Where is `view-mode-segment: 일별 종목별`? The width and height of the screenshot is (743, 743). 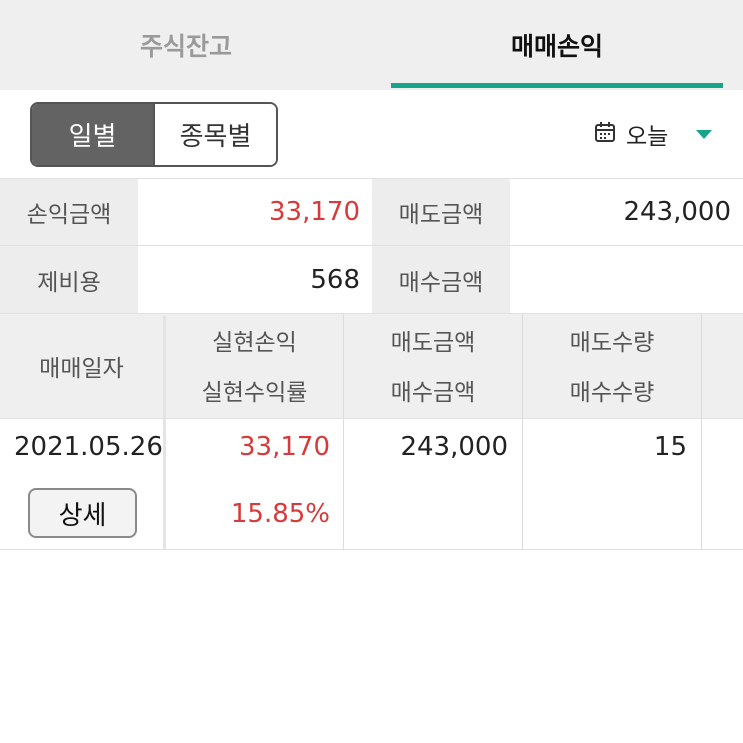
view-mode-segment: 일별 종목별 is located at coordinates (154, 134).